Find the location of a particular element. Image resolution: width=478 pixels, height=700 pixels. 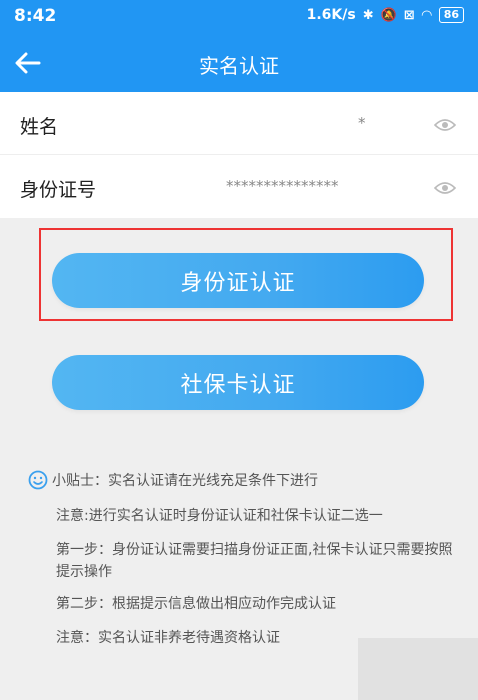

smiley-icon is located at coordinates (38, 480).